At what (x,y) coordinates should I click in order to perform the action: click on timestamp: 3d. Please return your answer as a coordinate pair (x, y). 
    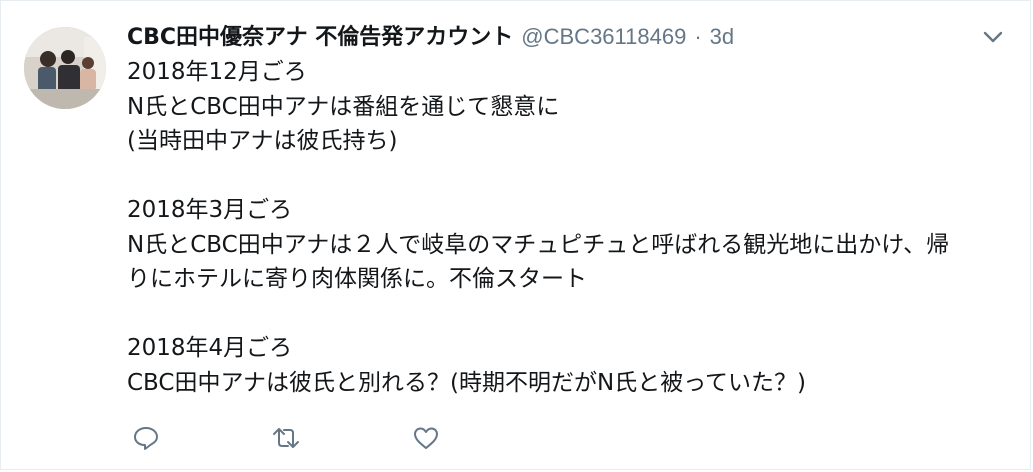
    Looking at the image, I should click on (722, 37).